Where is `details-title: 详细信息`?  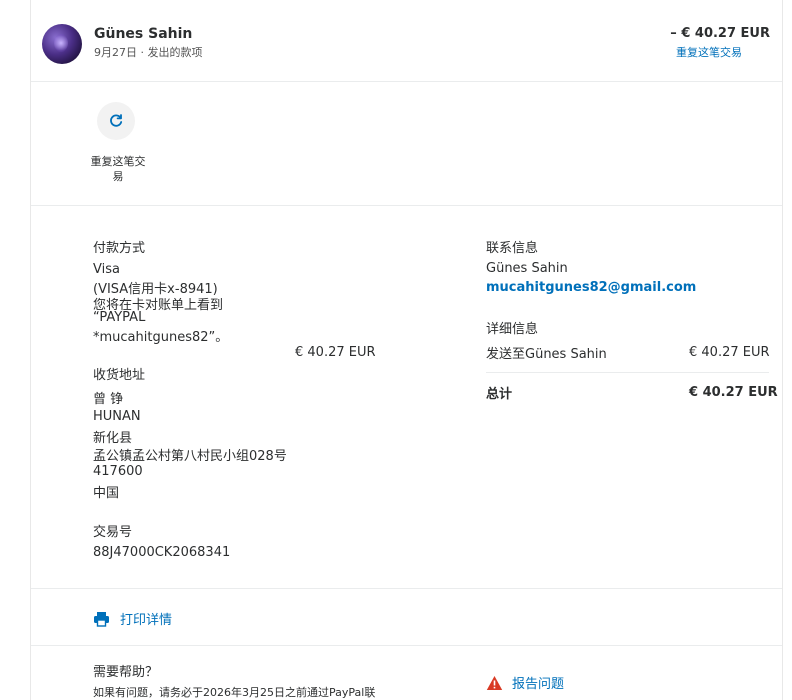 details-title: 详细信息 is located at coordinates (512, 329).